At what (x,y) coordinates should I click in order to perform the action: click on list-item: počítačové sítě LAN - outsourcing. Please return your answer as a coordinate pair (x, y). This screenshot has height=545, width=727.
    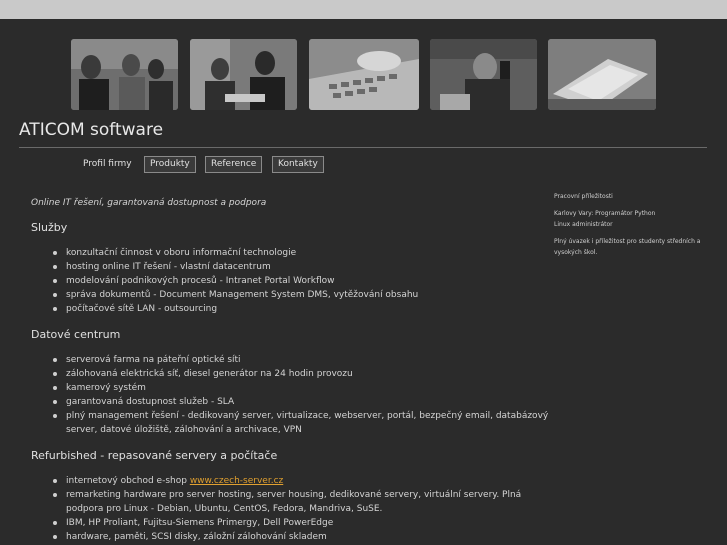
    Looking at the image, I should click on (291, 309).